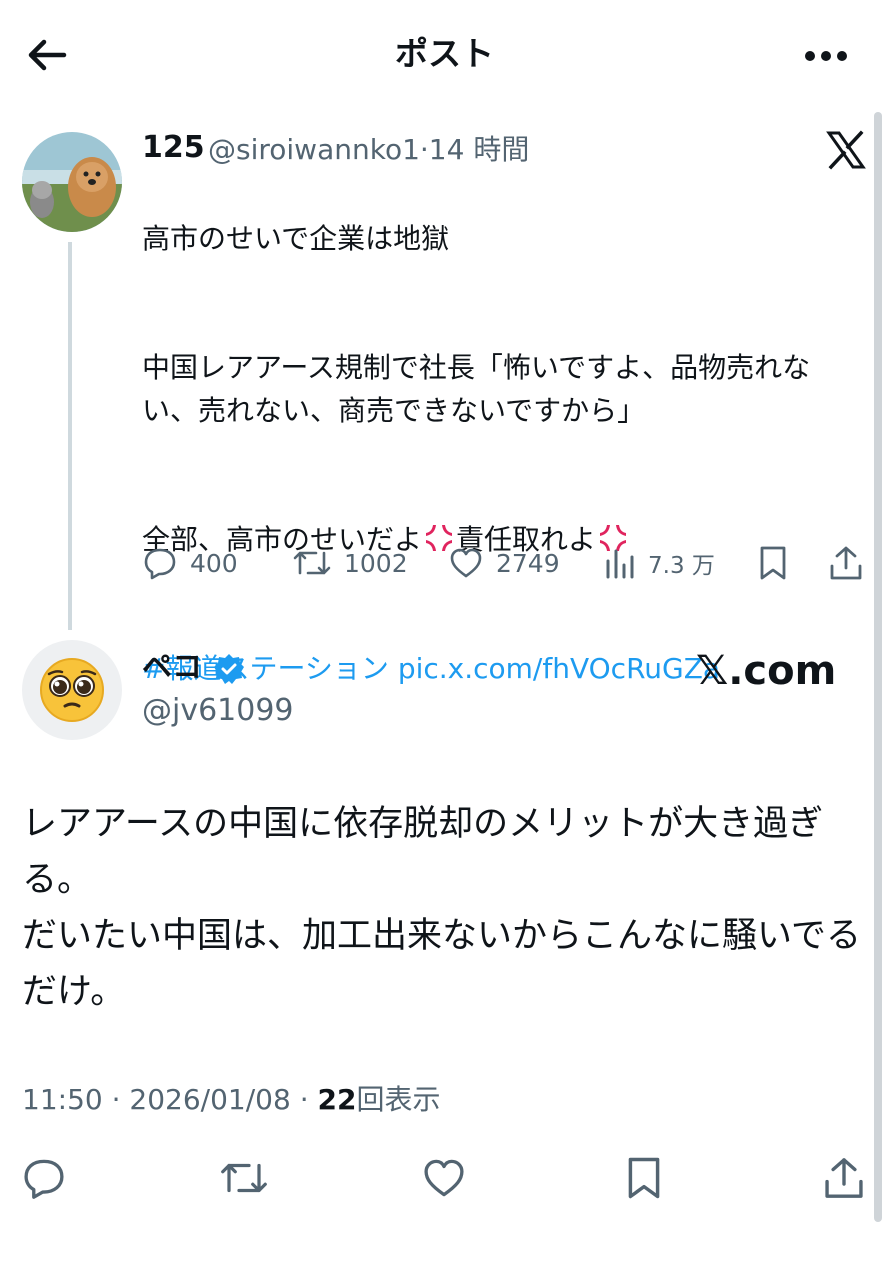 The width and height of the screenshot is (889, 1280). I want to click on page-title: ポスト, so click(444, 53).